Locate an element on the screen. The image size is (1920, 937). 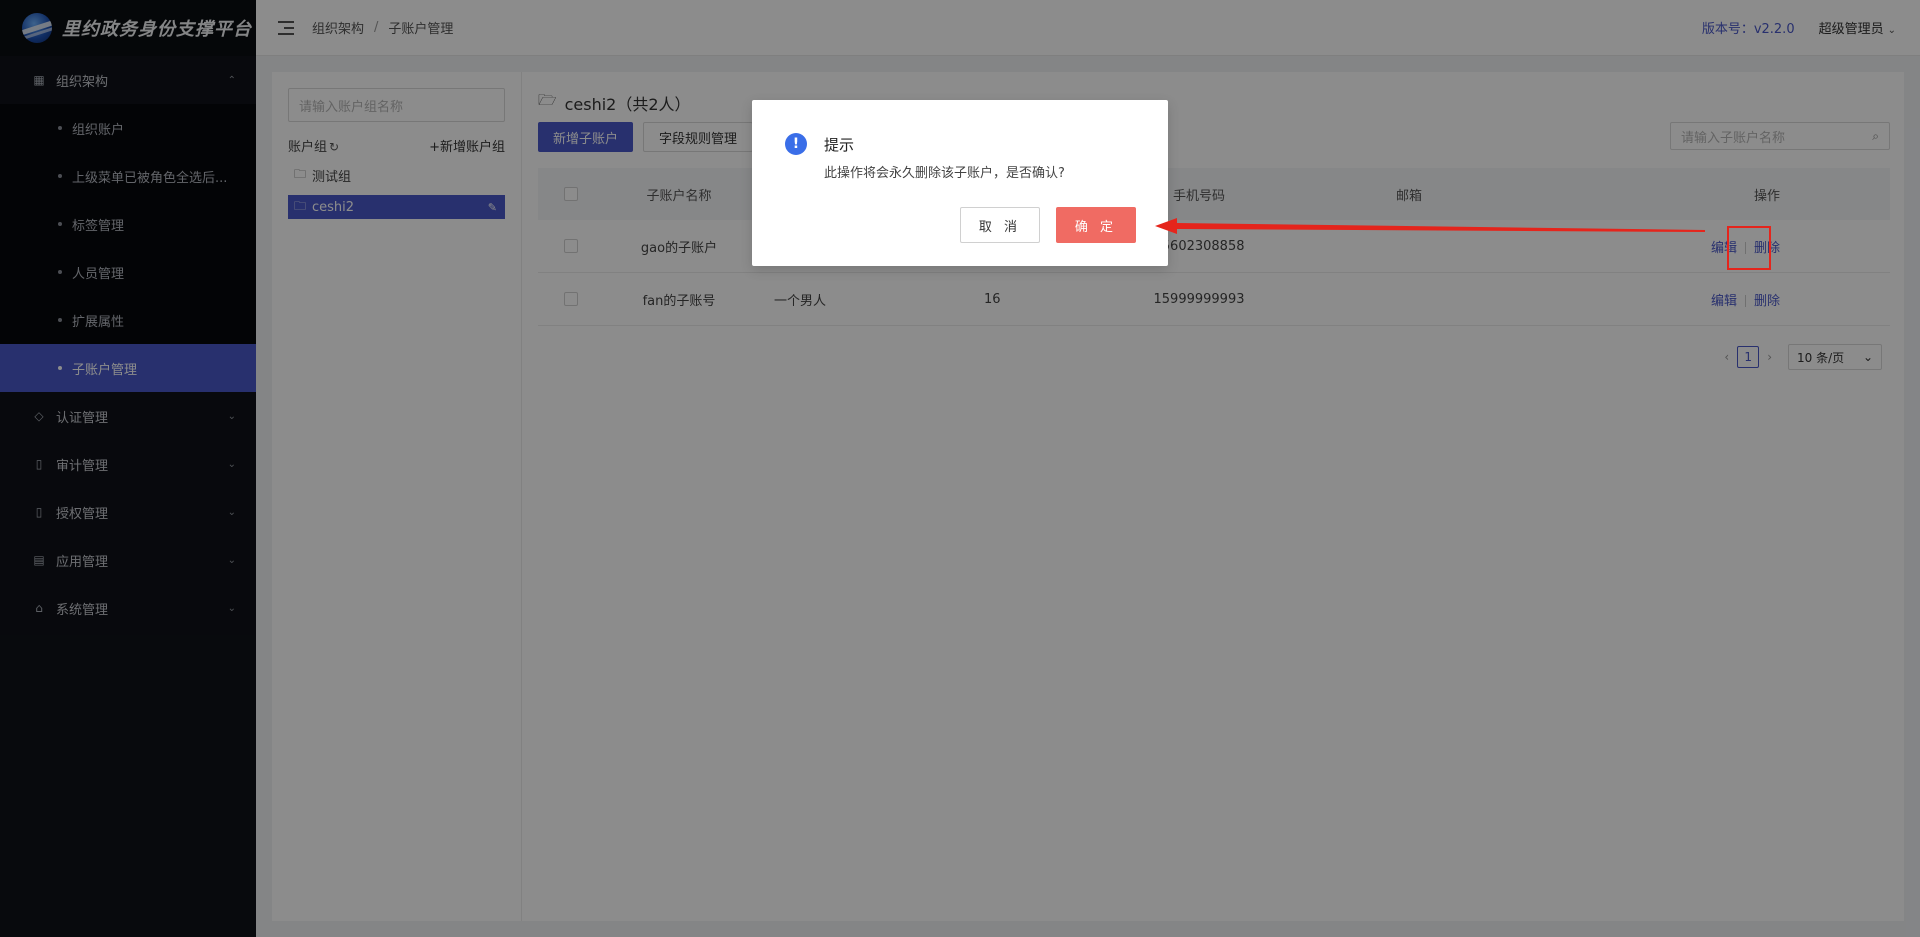
confirm-button: 确 定 is located at coordinates (1096, 225).